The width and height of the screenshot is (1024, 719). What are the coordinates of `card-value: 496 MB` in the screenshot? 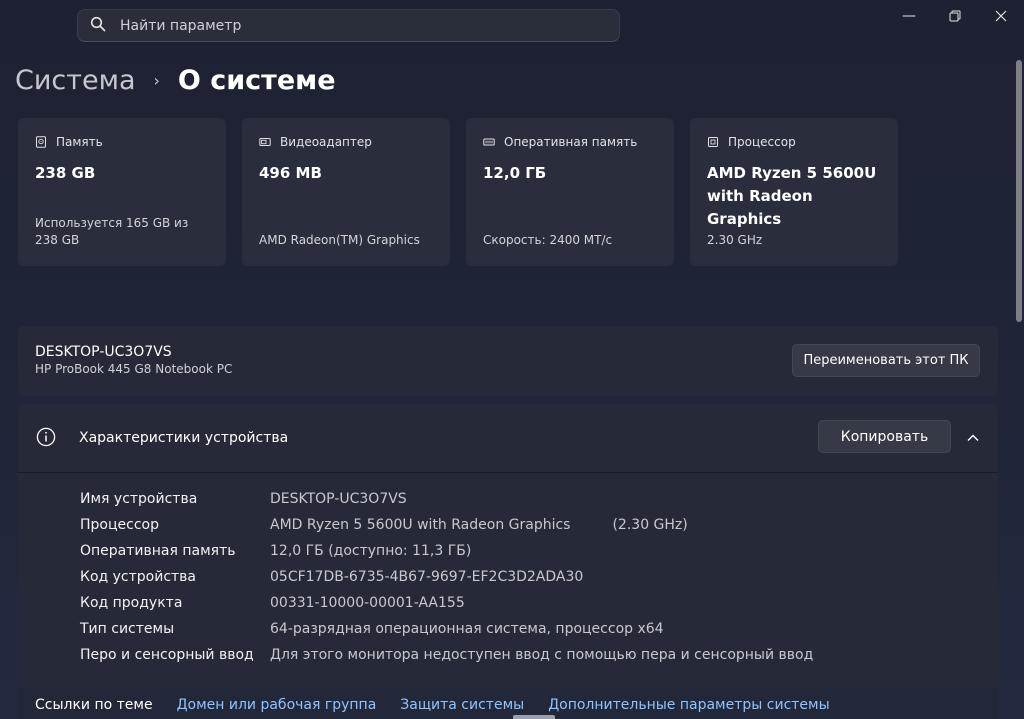 It's located at (290, 173).